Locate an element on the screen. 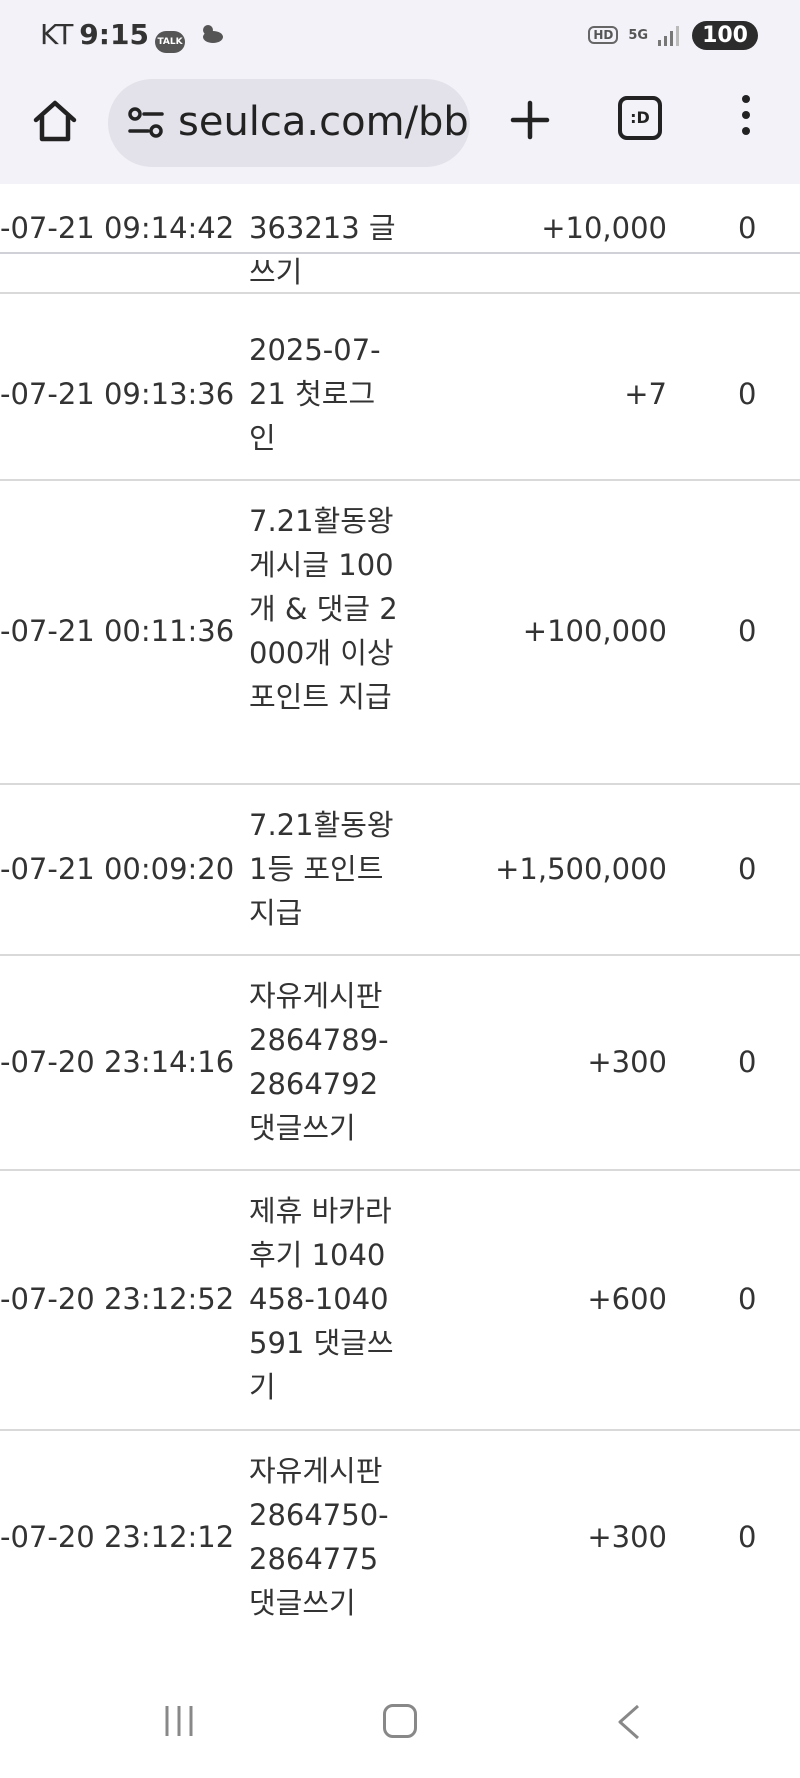 The height and width of the screenshot is (1778, 800). row-date: -07-21 09:13:36 is located at coordinates (117, 394).